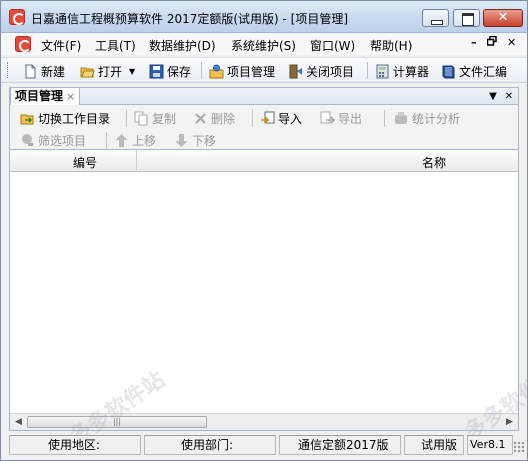  Describe the element at coordinates (23, 44) in the screenshot. I see `document-system-menu-icon` at that location.